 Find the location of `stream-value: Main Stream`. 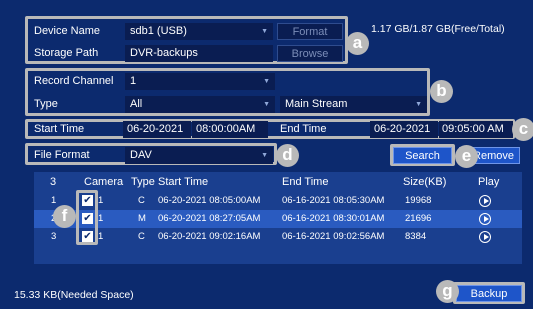

stream-value: Main Stream is located at coordinates (316, 104).